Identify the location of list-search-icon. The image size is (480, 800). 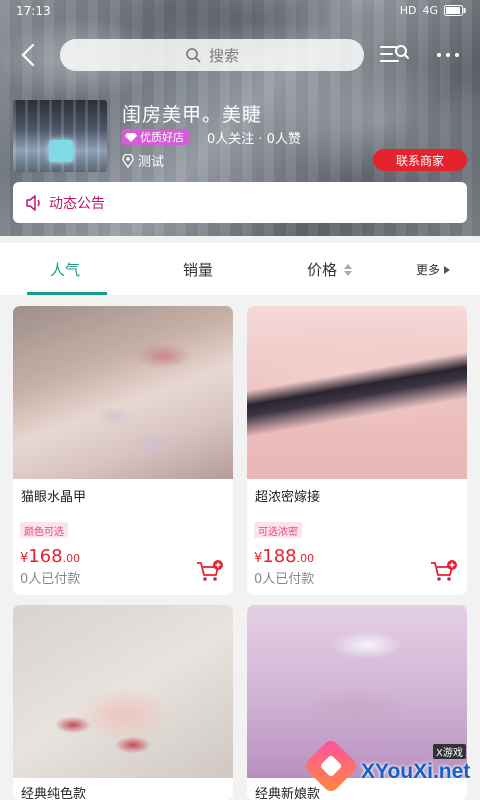
(394, 53).